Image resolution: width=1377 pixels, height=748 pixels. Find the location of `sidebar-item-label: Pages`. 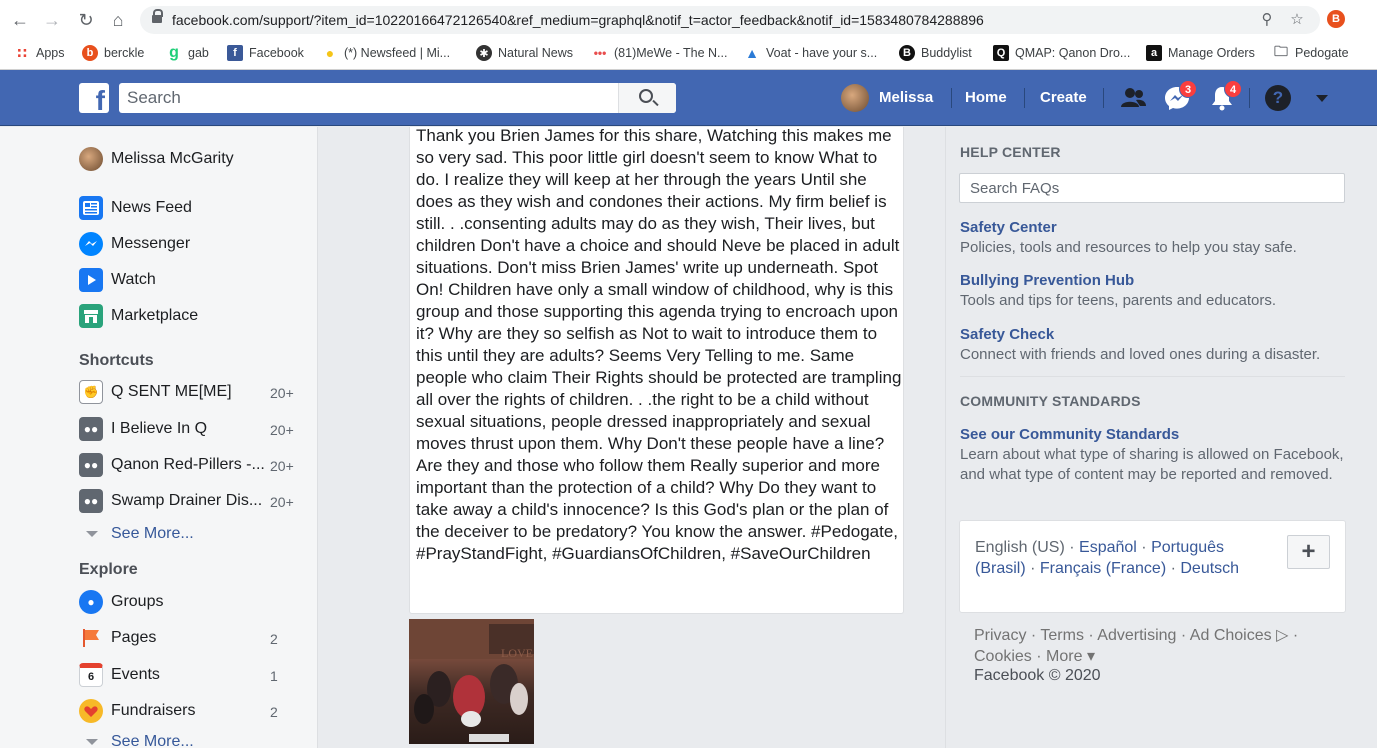

sidebar-item-label: Pages is located at coordinates (134, 637).